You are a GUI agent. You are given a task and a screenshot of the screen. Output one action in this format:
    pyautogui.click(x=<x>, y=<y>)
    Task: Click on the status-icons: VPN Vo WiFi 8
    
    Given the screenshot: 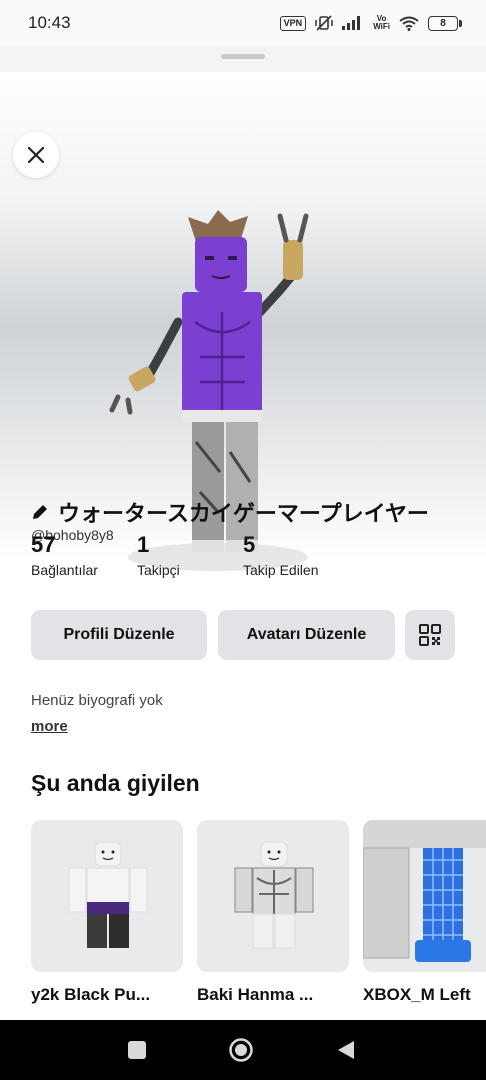 What is the action you would take?
    pyautogui.click(x=370, y=22)
    